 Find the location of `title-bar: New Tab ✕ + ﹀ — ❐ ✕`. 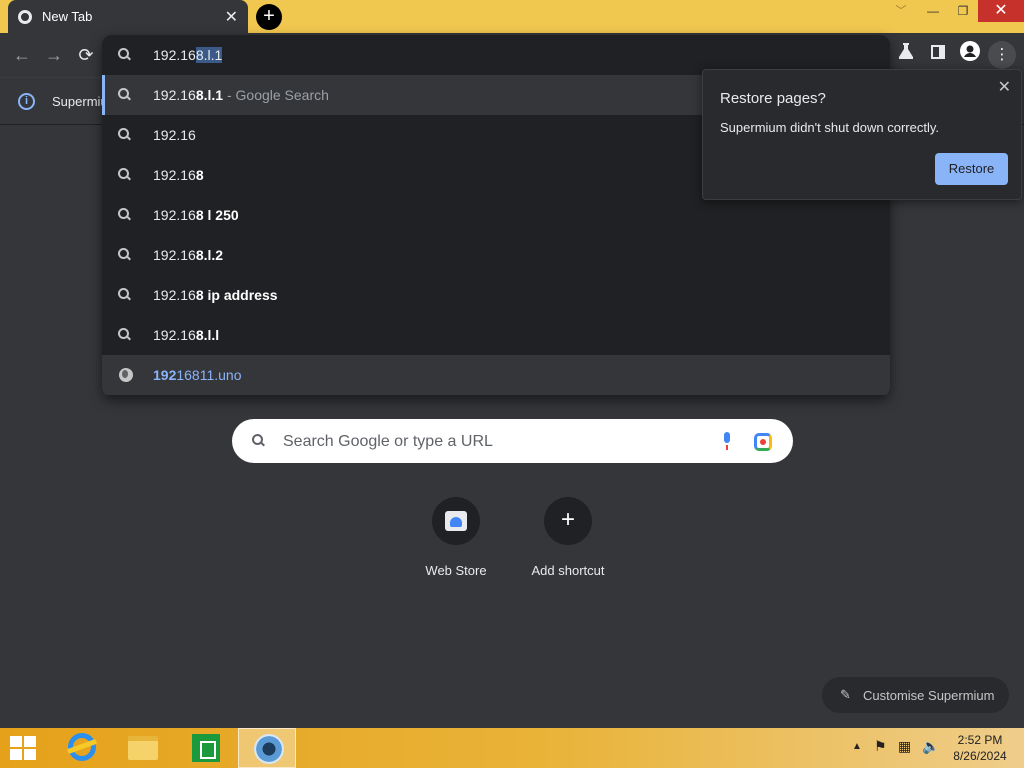

title-bar: New Tab ✕ + ﹀ — ❐ ✕ is located at coordinates (512, 16).